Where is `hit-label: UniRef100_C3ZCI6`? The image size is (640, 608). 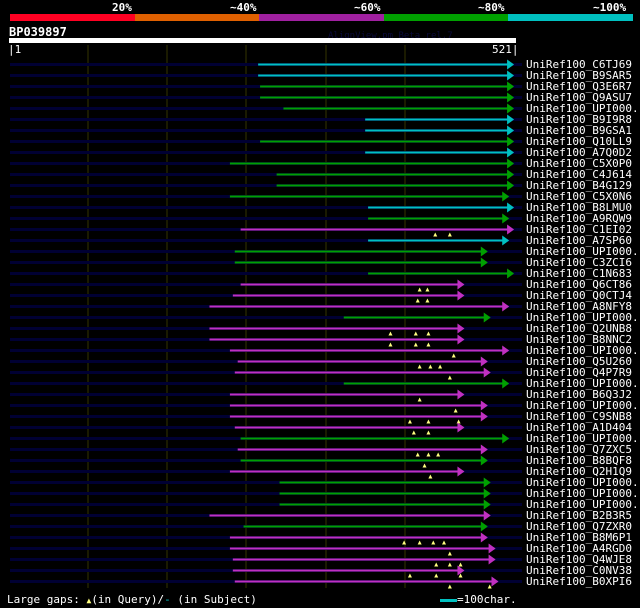 hit-label: UniRef100_C3ZCI6 is located at coordinates (579, 262).